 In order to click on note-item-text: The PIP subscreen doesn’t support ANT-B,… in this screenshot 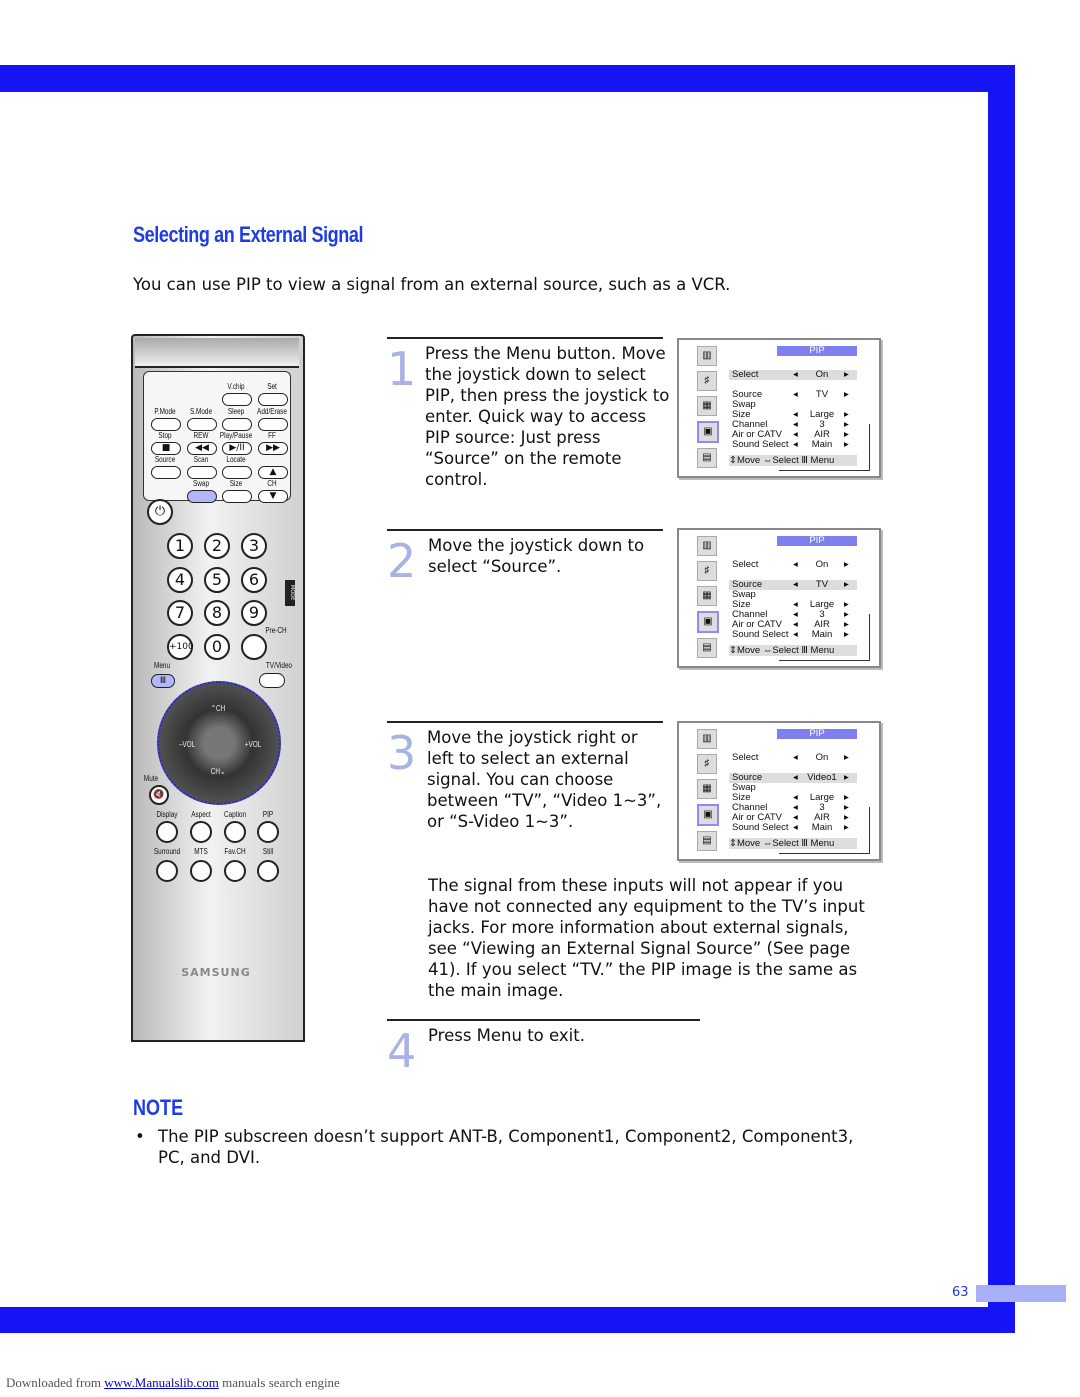, I will do `click(506, 1147)`.